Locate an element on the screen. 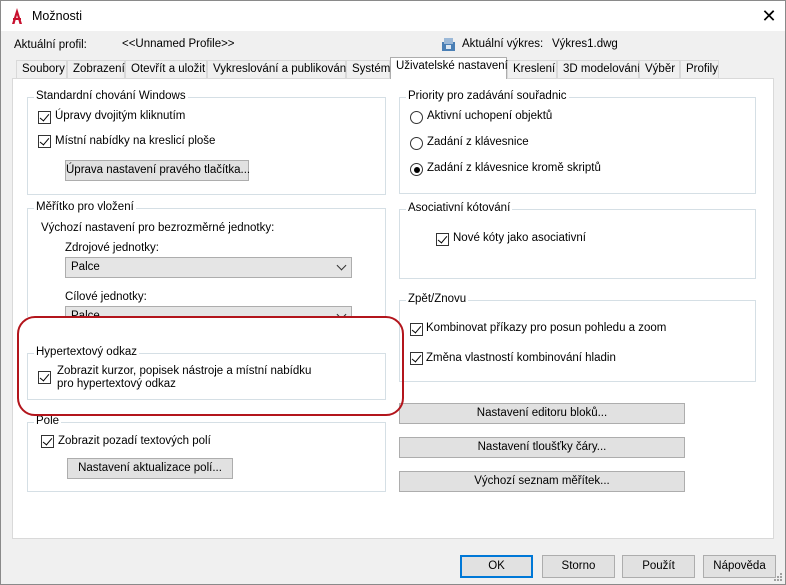 The height and width of the screenshot is (585, 786). osnap-label: Aktivní uchopení objektů is located at coordinates (490, 116).